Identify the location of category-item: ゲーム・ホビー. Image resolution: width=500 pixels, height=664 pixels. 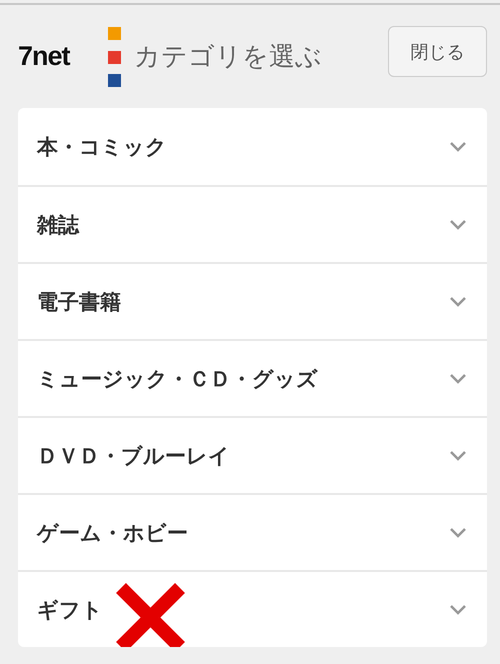
(252, 531).